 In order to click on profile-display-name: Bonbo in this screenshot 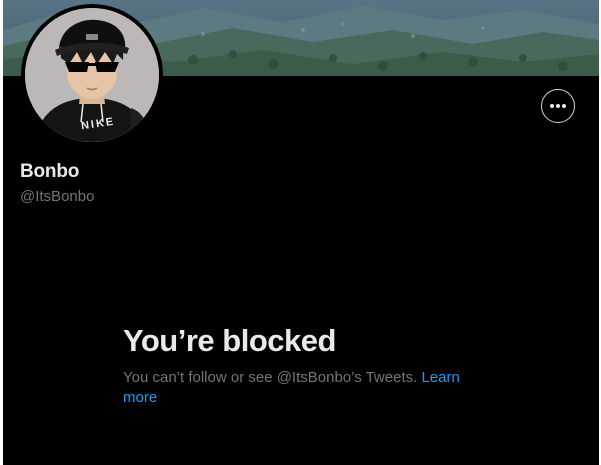, I will do `click(50, 171)`.